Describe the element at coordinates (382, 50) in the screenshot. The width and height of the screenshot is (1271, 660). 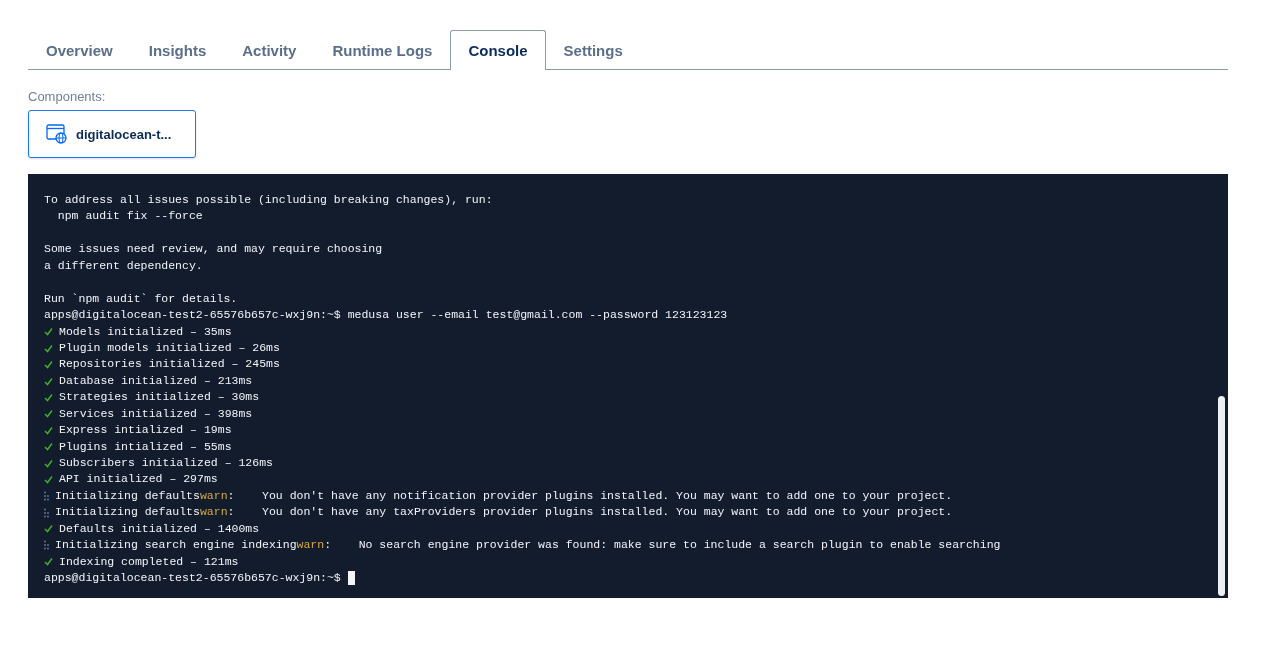
I see `tab: Runtime Logs` at that location.